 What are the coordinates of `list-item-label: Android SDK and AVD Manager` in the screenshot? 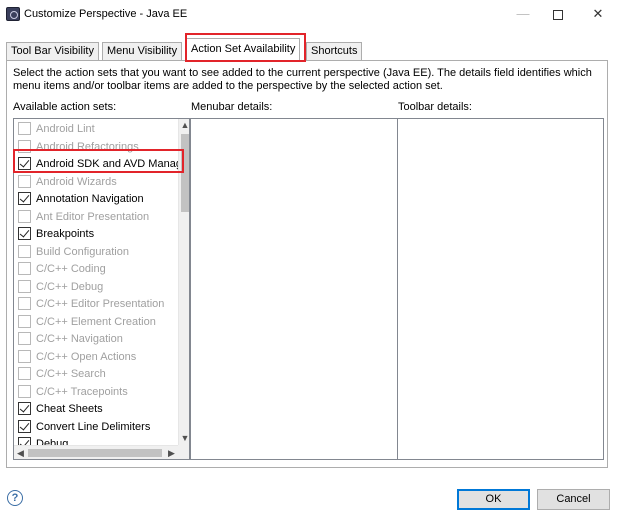 It's located at (113, 164).